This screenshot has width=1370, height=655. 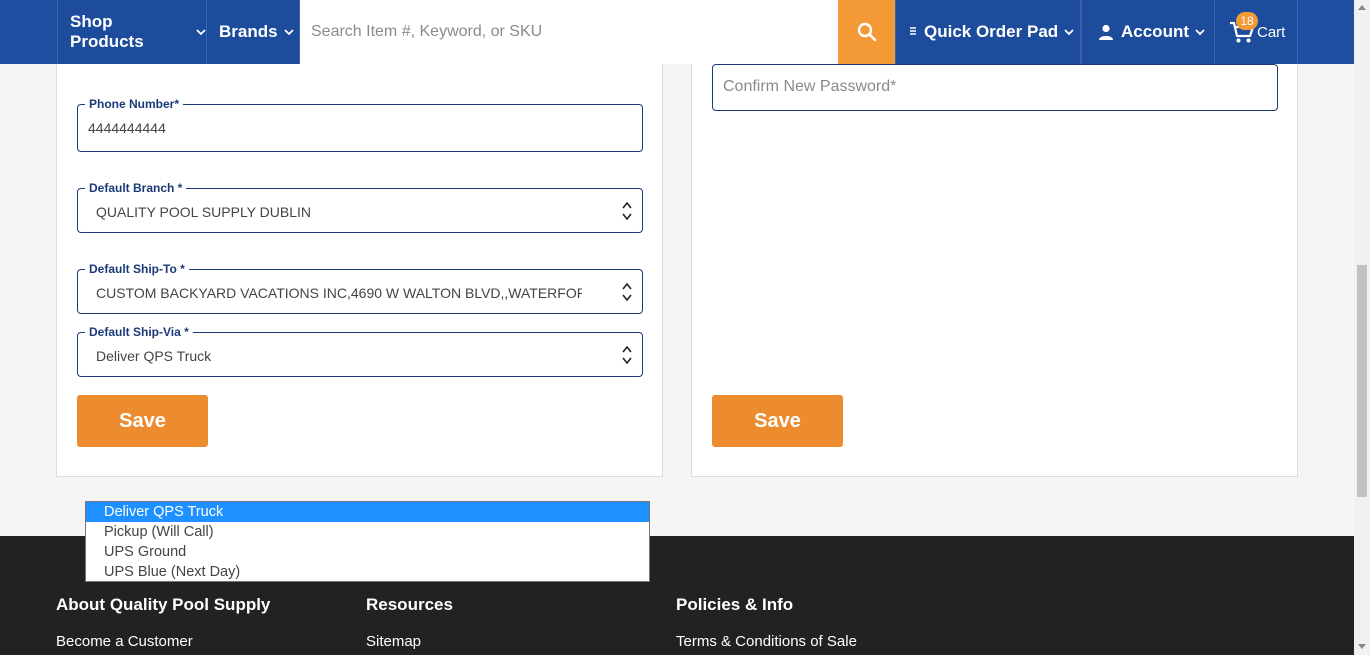 I want to click on default-branch-value: QUALITY POOL SUPPLY DUBLIN, so click(x=204, y=212).